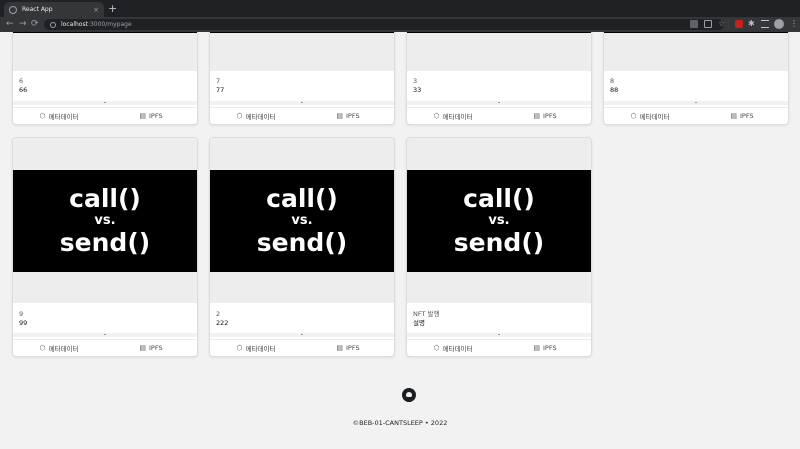  I want to click on nft-card: call() vs. send() 2 222 ⬡ 메타데이터 ▤ IPFS, so click(302, 247).